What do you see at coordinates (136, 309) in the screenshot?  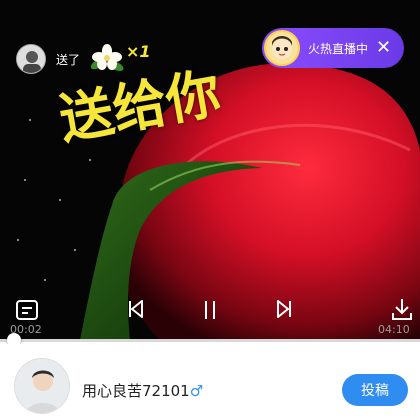 I see `skip-previous-icon` at bounding box center [136, 309].